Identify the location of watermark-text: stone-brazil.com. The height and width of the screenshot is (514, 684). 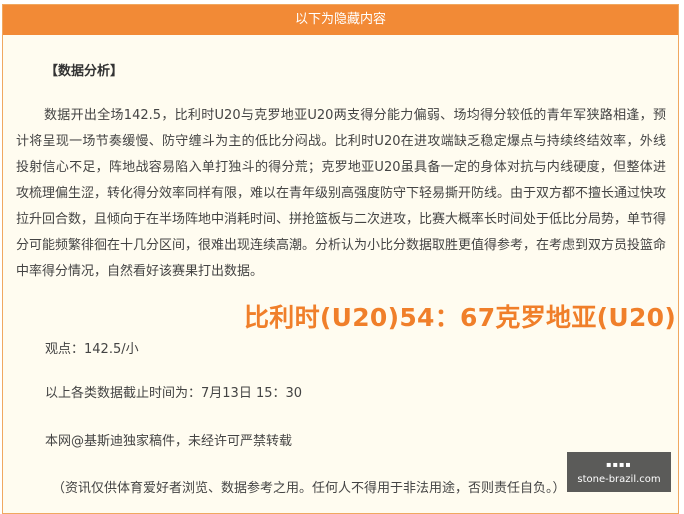
(619, 479).